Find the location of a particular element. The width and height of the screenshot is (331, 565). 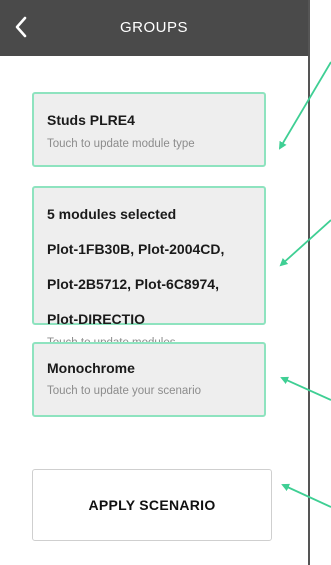

apply-scenario-button: APPLY SCENARIO is located at coordinates (152, 505).